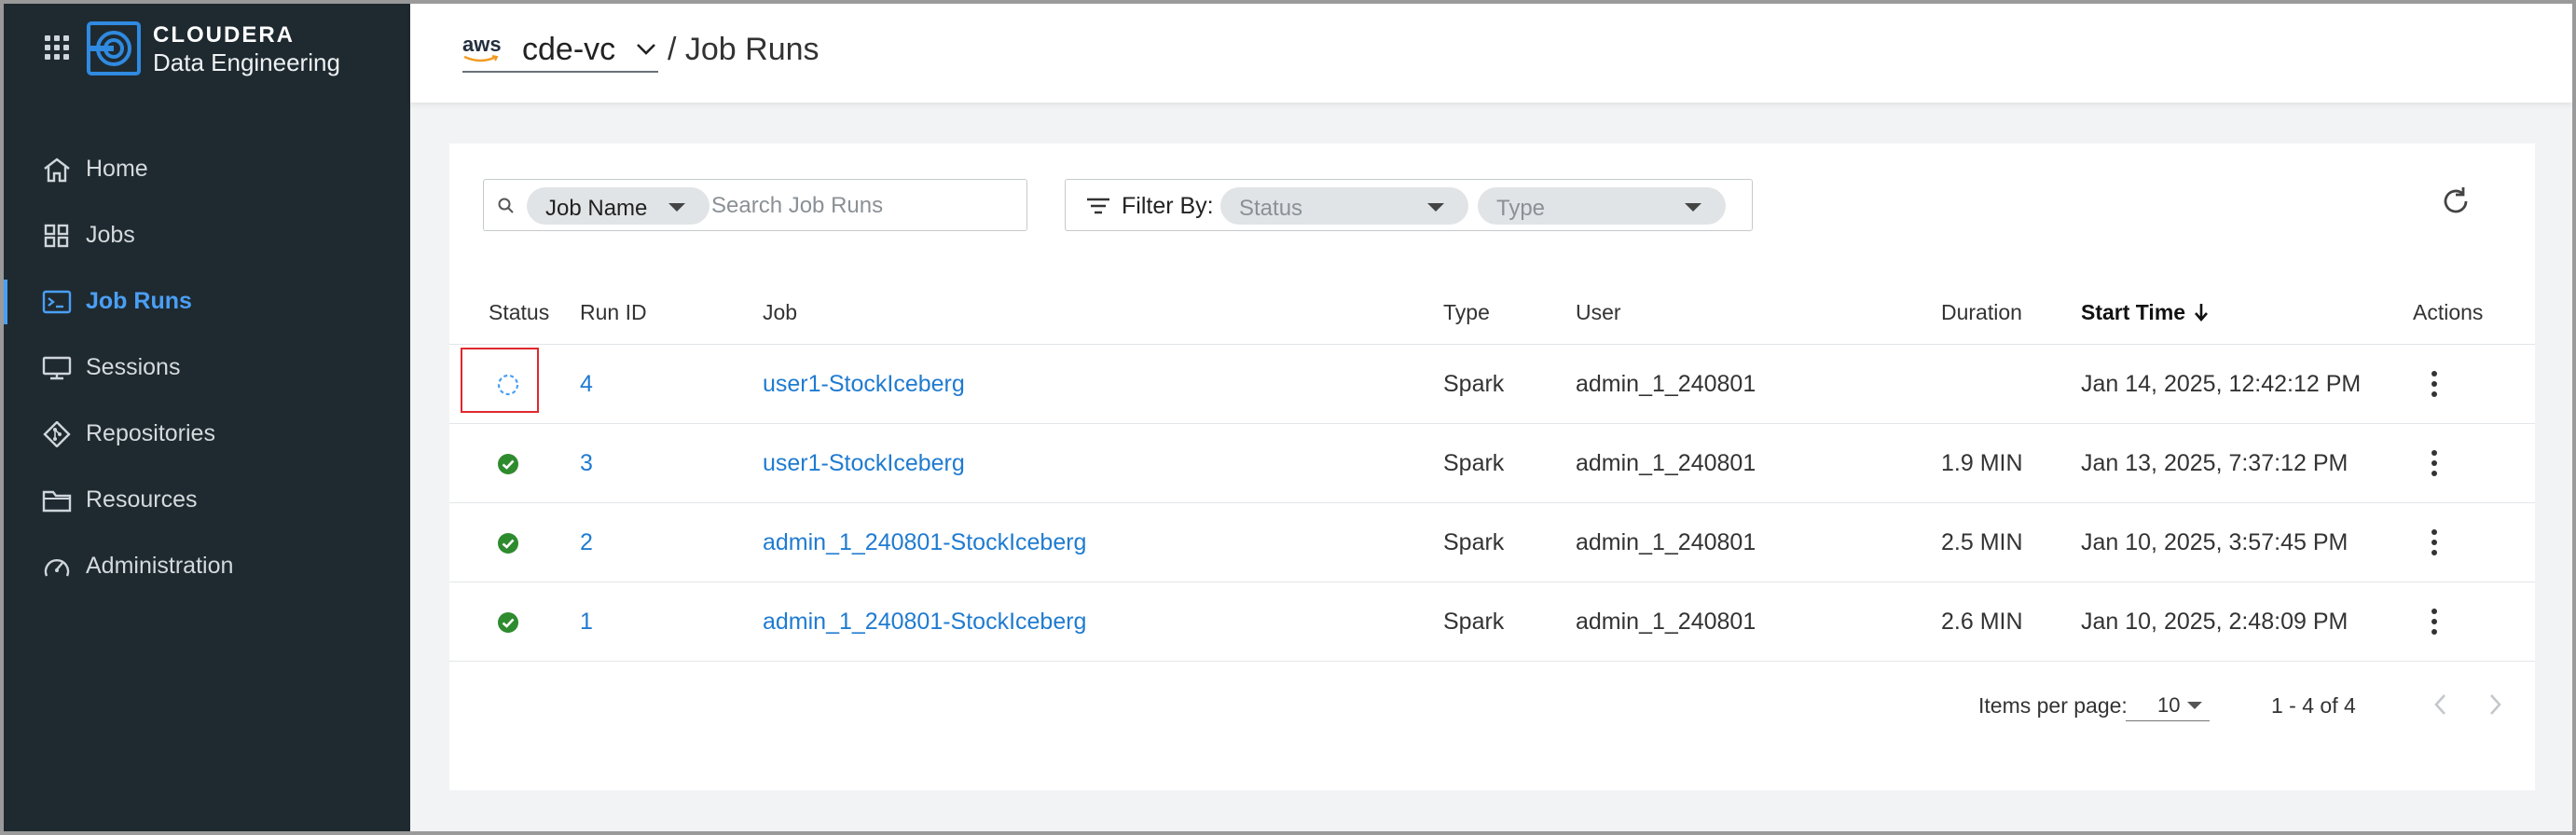 This screenshot has height=835, width=2576. I want to click on cloud-provider-label: aws, so click(482, 44).